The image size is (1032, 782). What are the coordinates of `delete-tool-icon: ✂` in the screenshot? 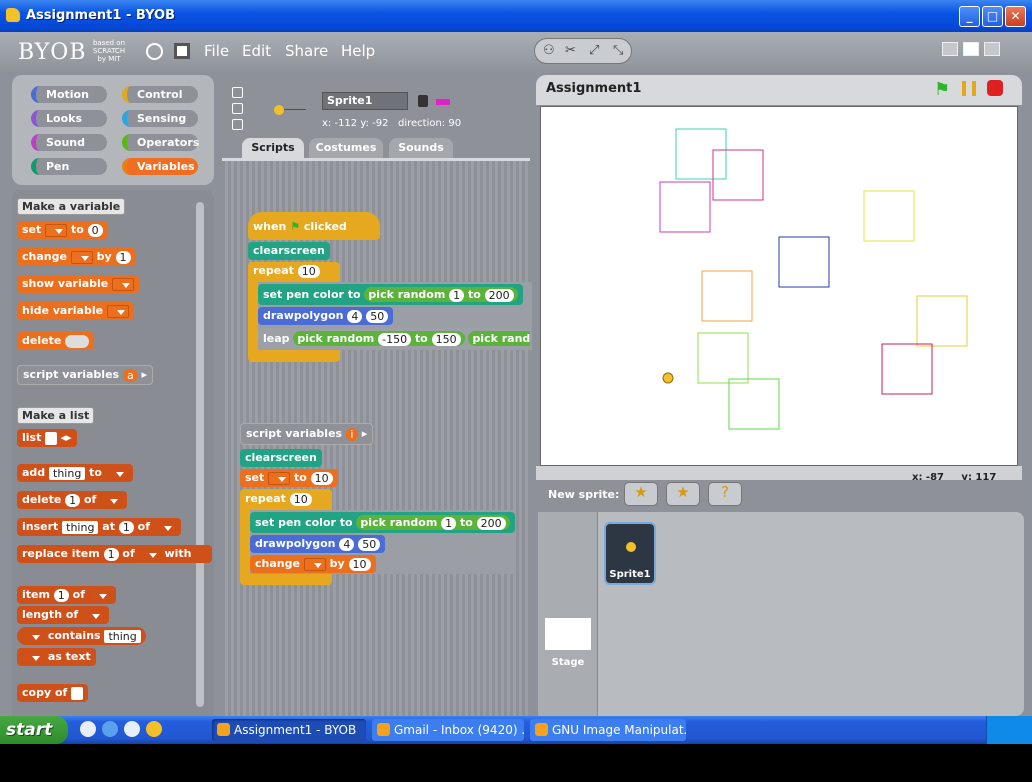 It's located at (570, 50).